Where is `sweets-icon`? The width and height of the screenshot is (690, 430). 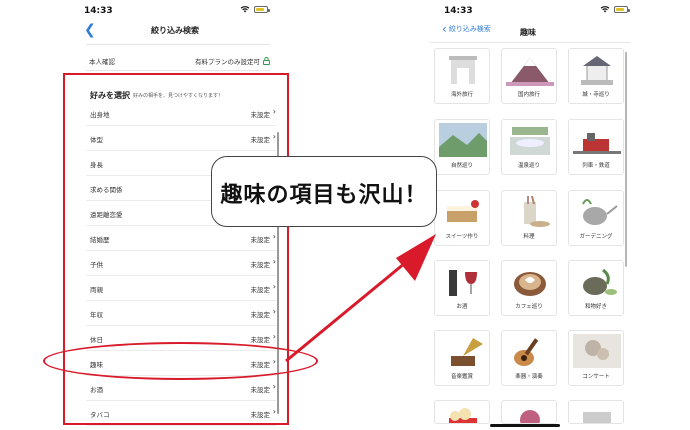
sweets-icon is located at coordinates (463, 212).